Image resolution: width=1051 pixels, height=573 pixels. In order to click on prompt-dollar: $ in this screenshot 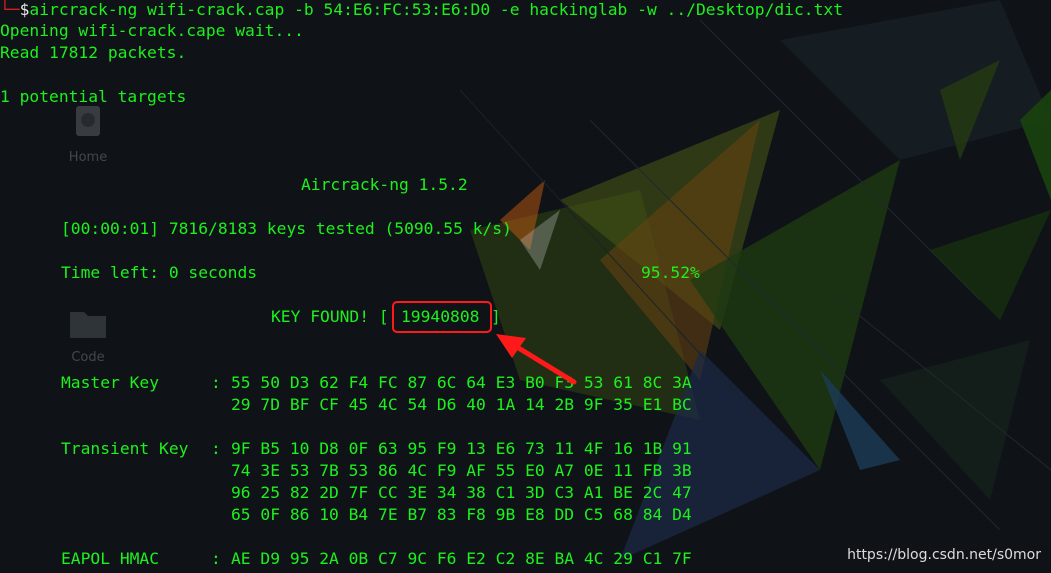, I will do `click(24, 9)`.